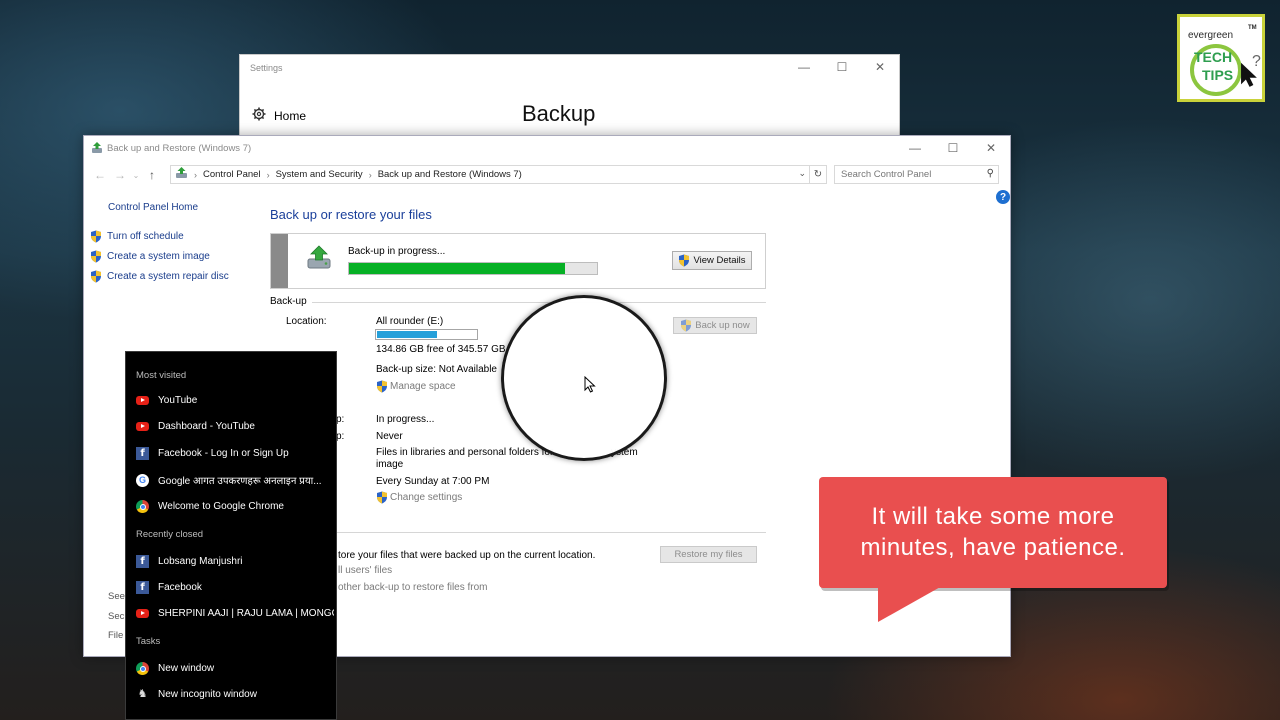 The image size is (1280, 720). Describe the element at coordinates (178, 400) in the screenshot. I see `jump-list-item-label: YouTube` at that location.